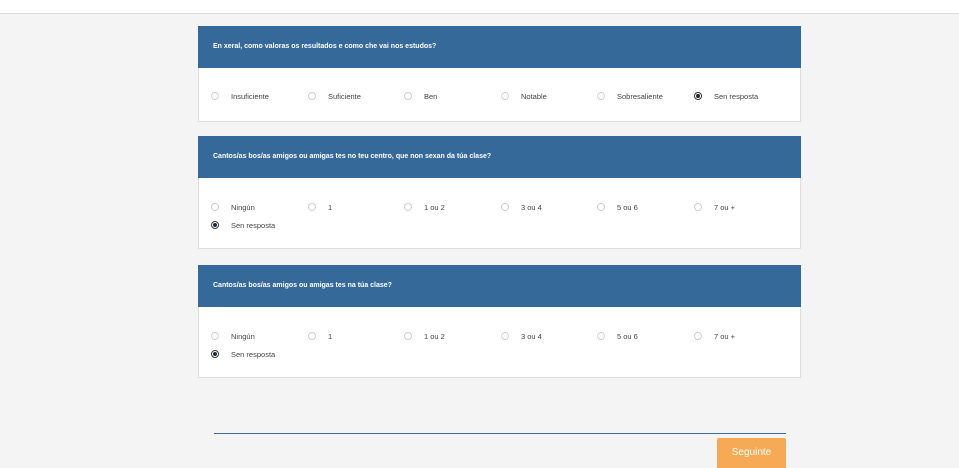 This screenshot has height=468, width=959. Describe the element at coordinates (640, 96) in the screenshot. I see `option-label: Sobresaliente` at that location.